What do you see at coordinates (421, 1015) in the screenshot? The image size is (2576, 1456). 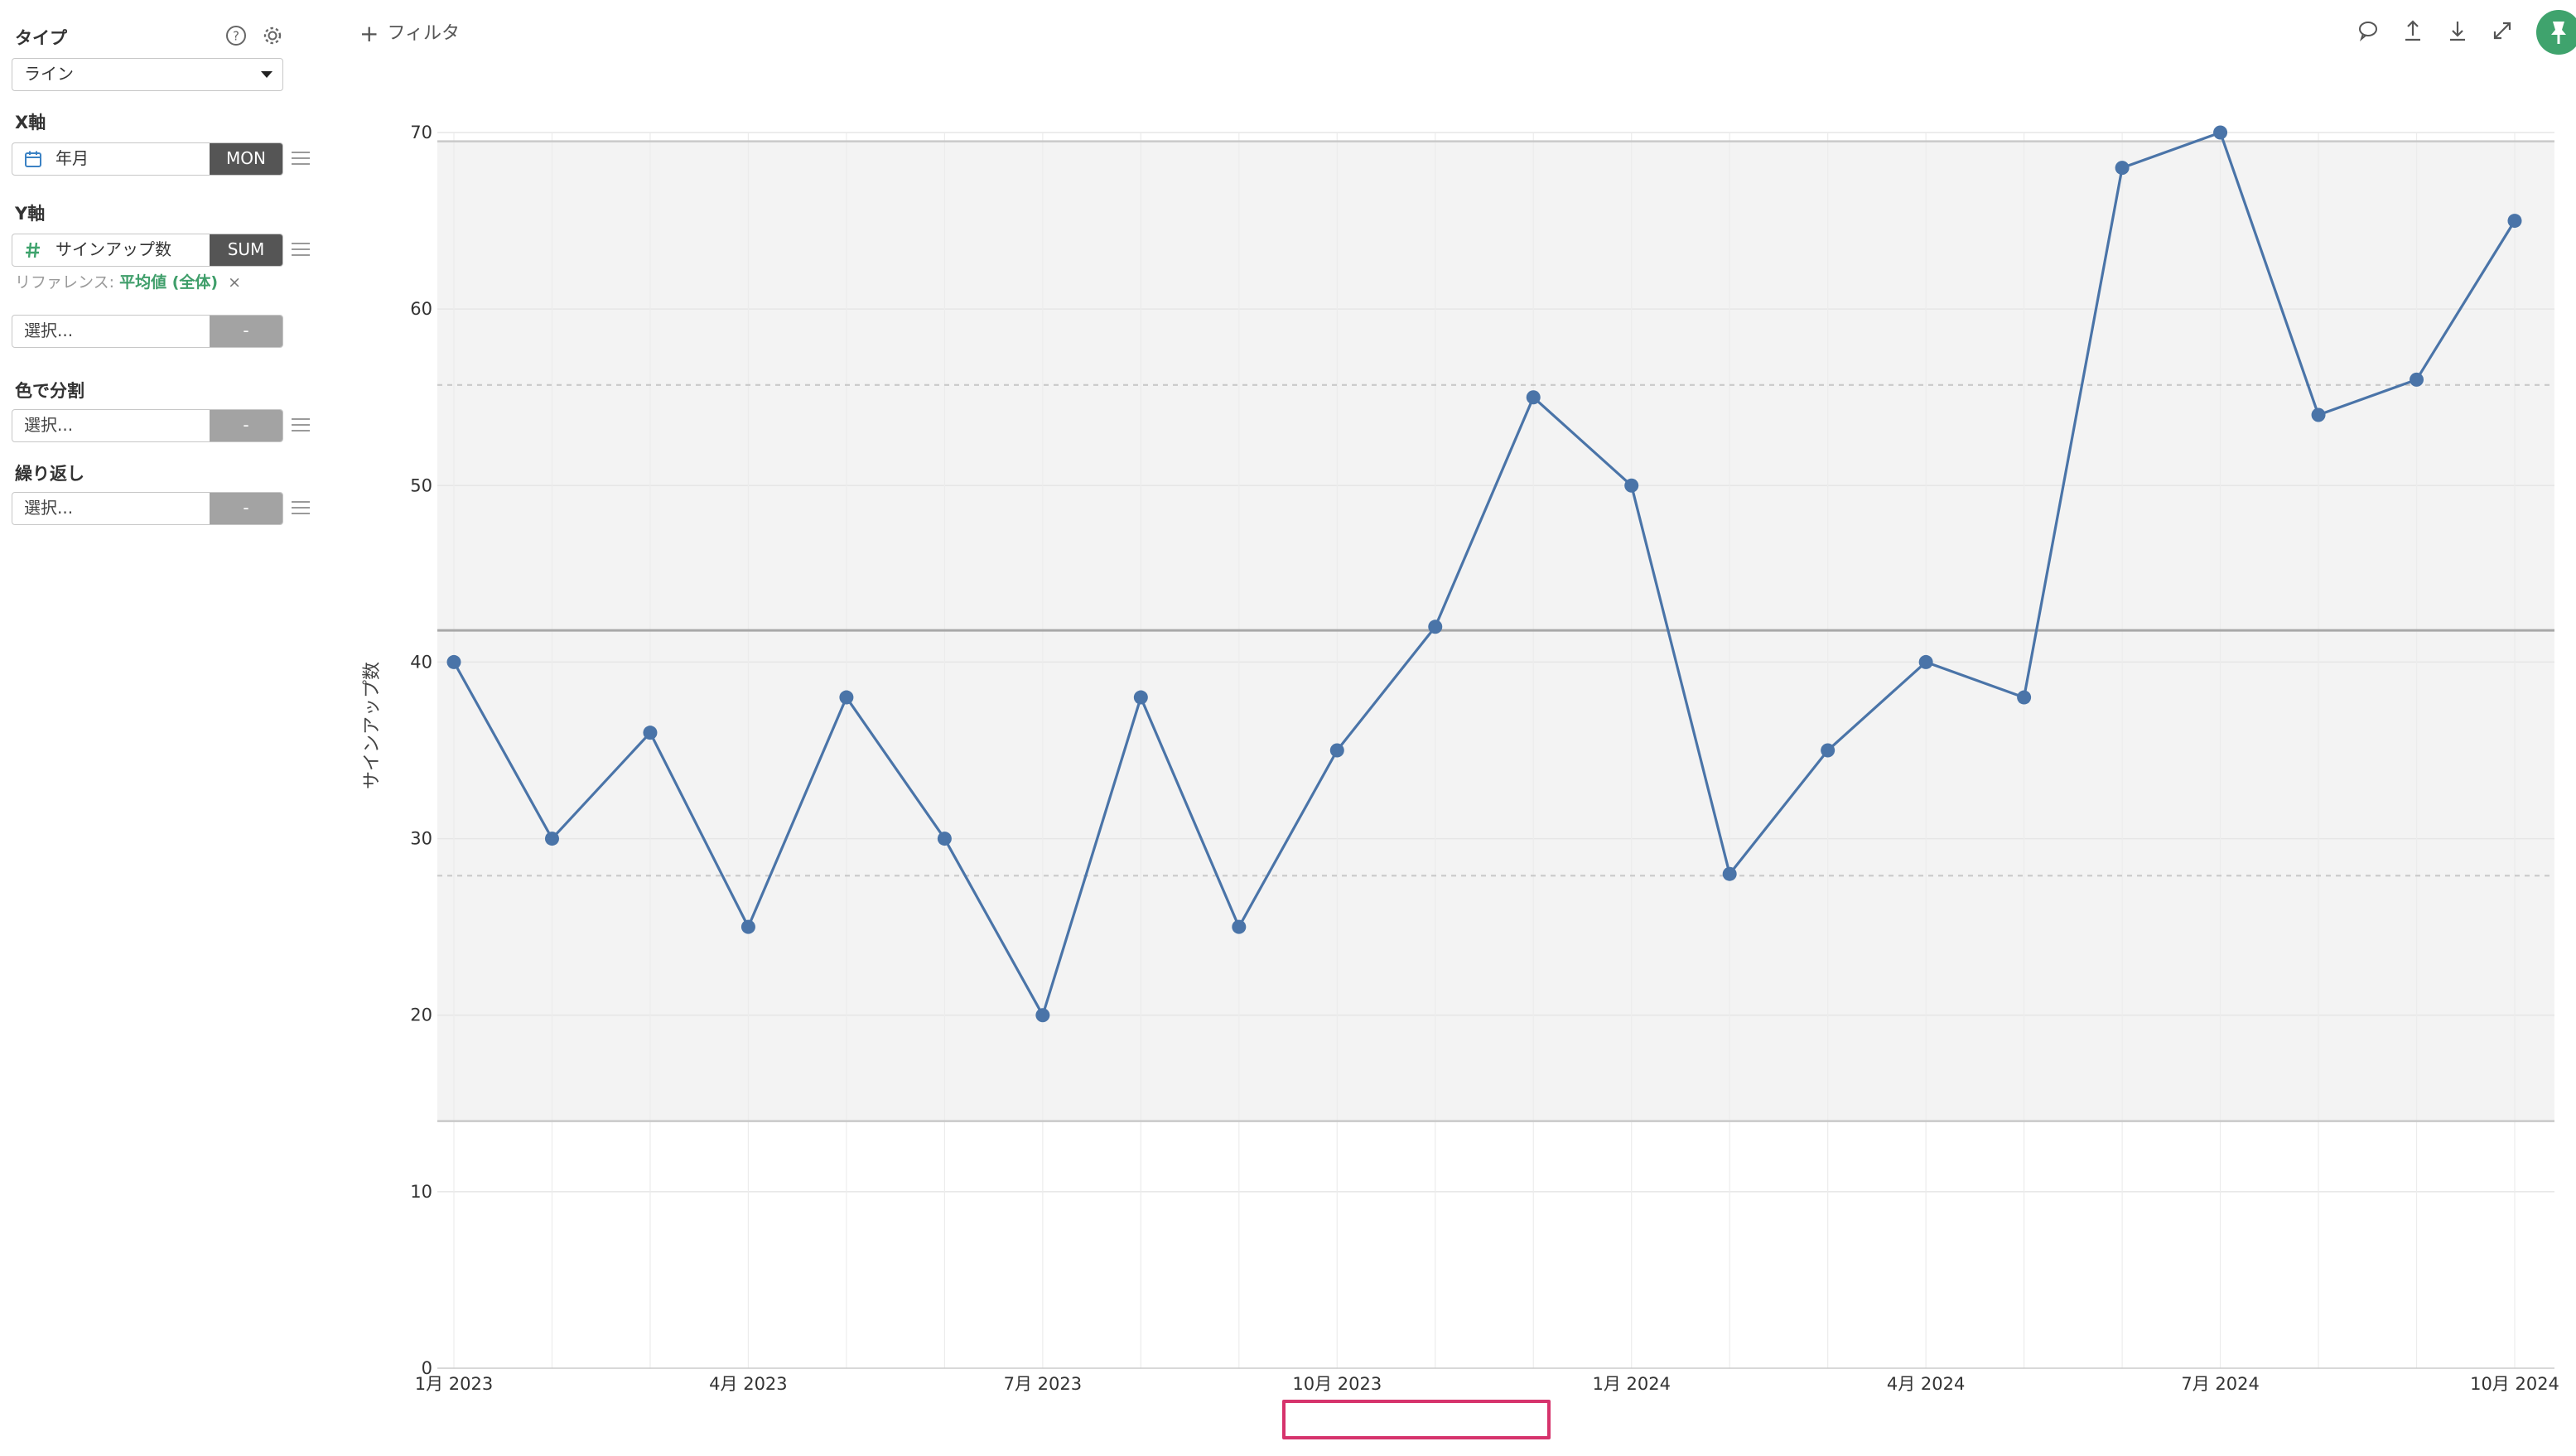 I see `y-tick-label: 20` at bounding box center [421, 1015].